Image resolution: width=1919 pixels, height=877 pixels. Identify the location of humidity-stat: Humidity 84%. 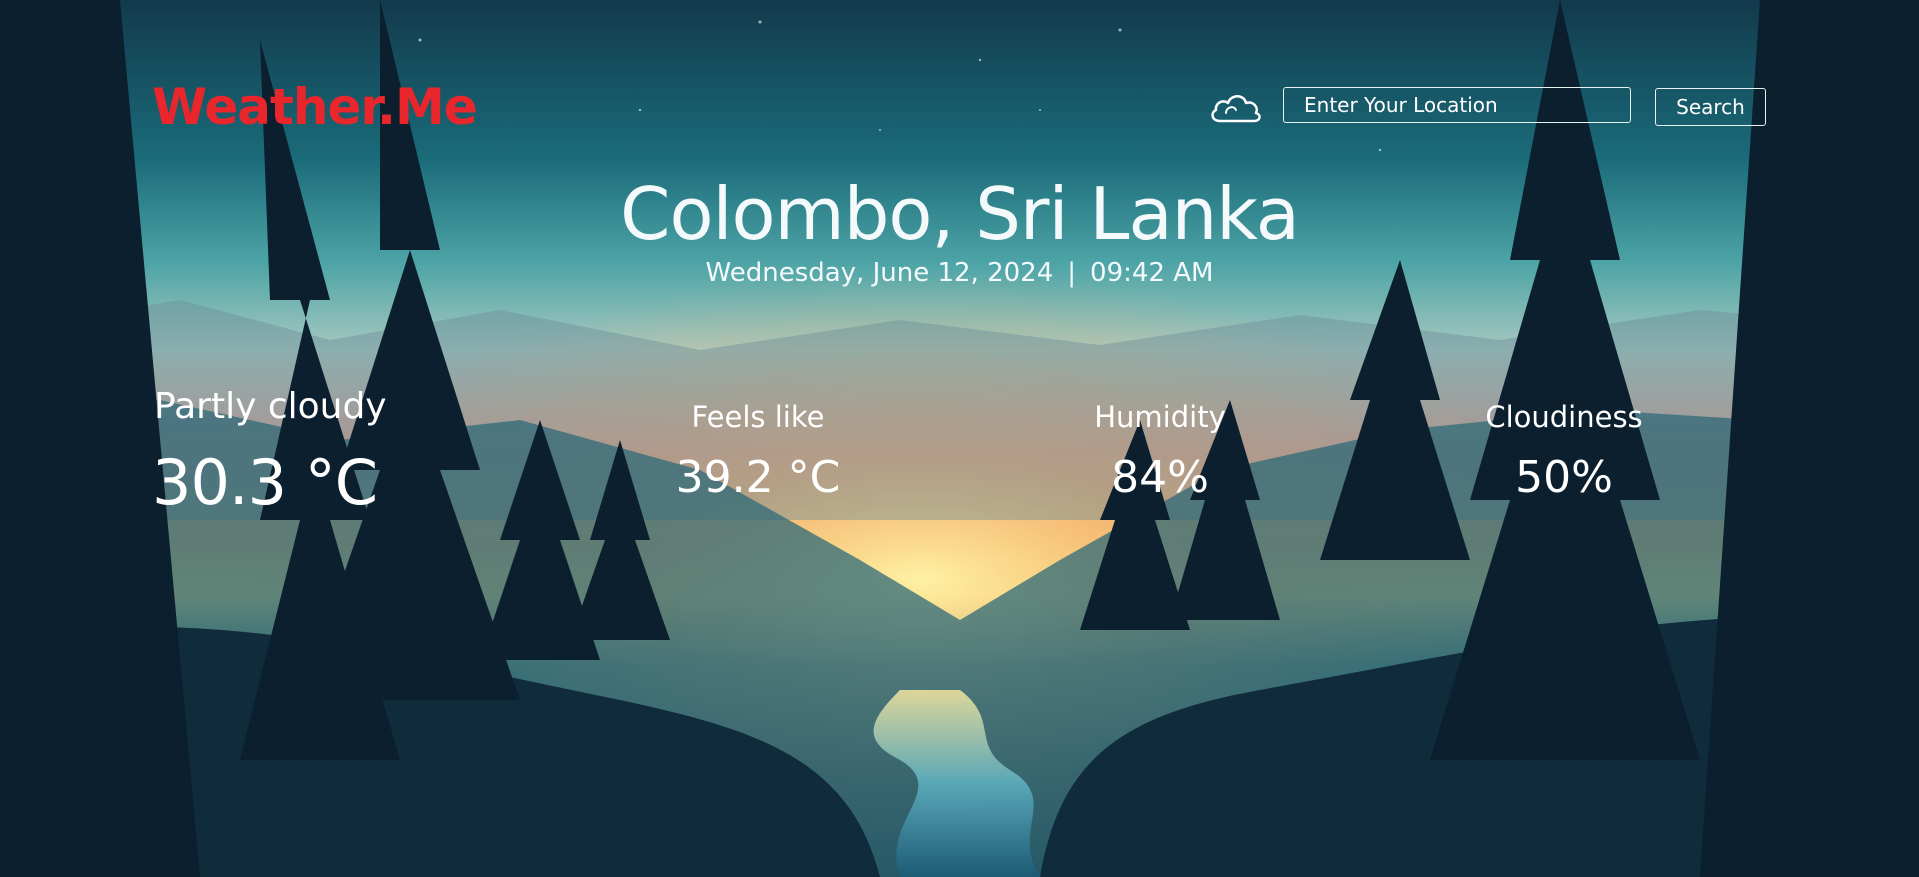
(1160, 451).